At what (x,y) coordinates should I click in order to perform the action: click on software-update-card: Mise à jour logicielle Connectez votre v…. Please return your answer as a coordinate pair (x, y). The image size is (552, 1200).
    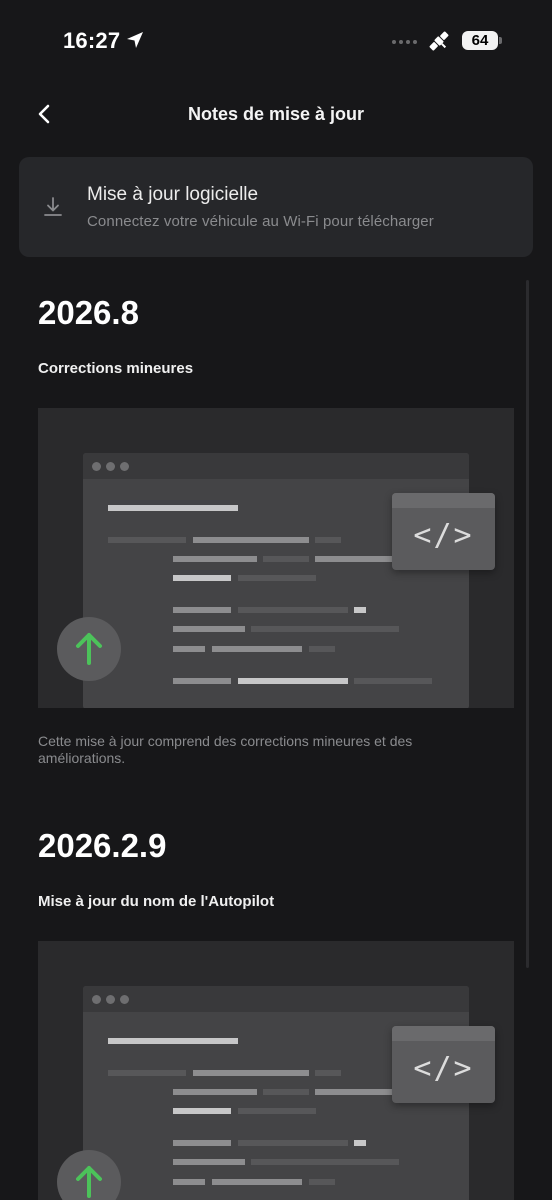
    Looking at the image, I should click on (276, 207).